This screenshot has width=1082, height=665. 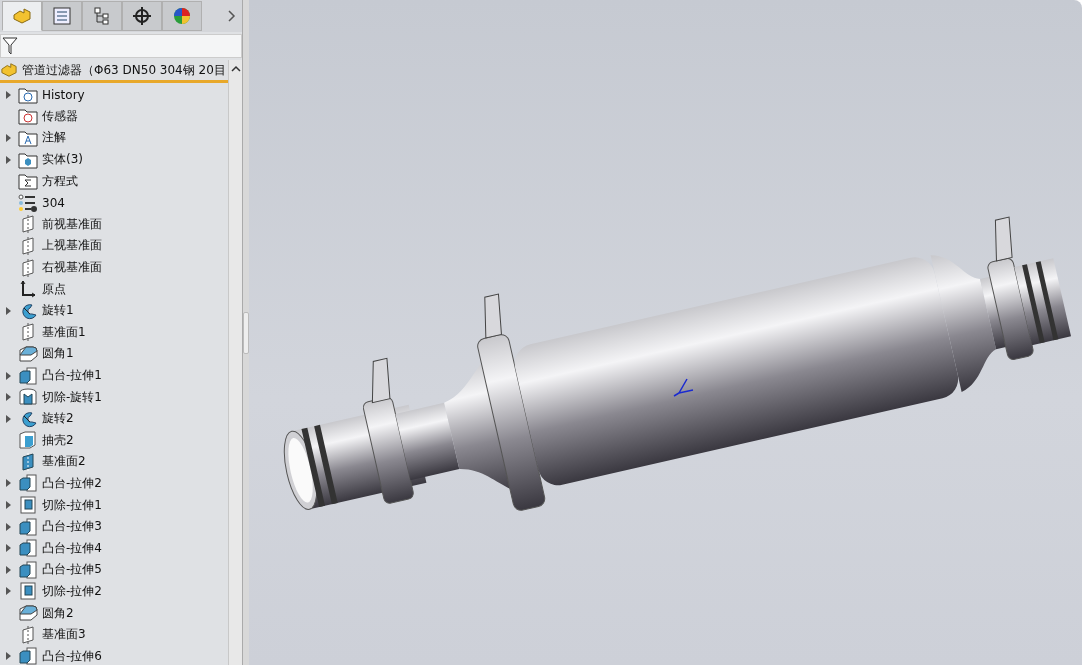 I want to click on feature-item: 实体(3), so click(x=62, y=160).